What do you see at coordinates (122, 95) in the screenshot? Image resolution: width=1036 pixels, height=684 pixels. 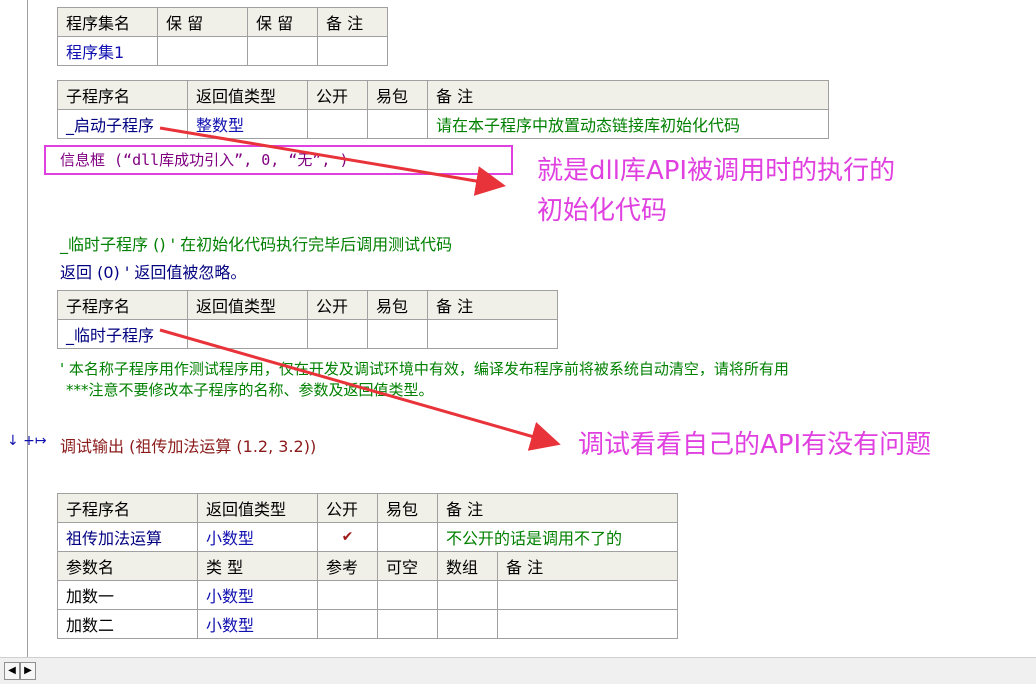 I see `startup-header-name: 子程序名` at bounding box center [122, 95].